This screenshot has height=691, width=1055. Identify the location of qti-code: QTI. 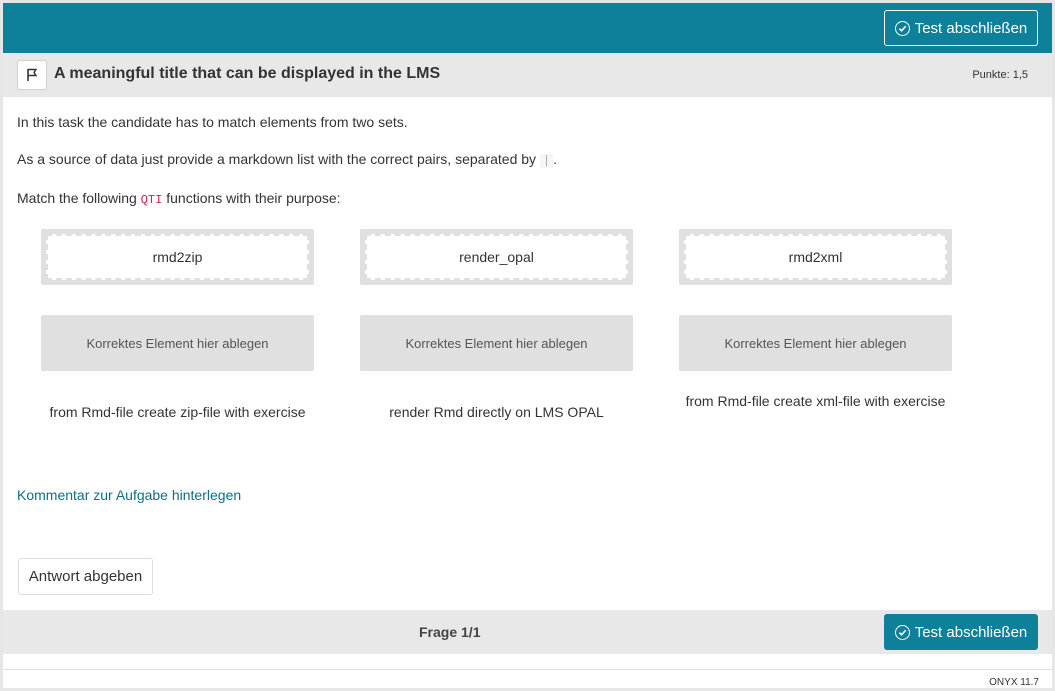
(151, 200).